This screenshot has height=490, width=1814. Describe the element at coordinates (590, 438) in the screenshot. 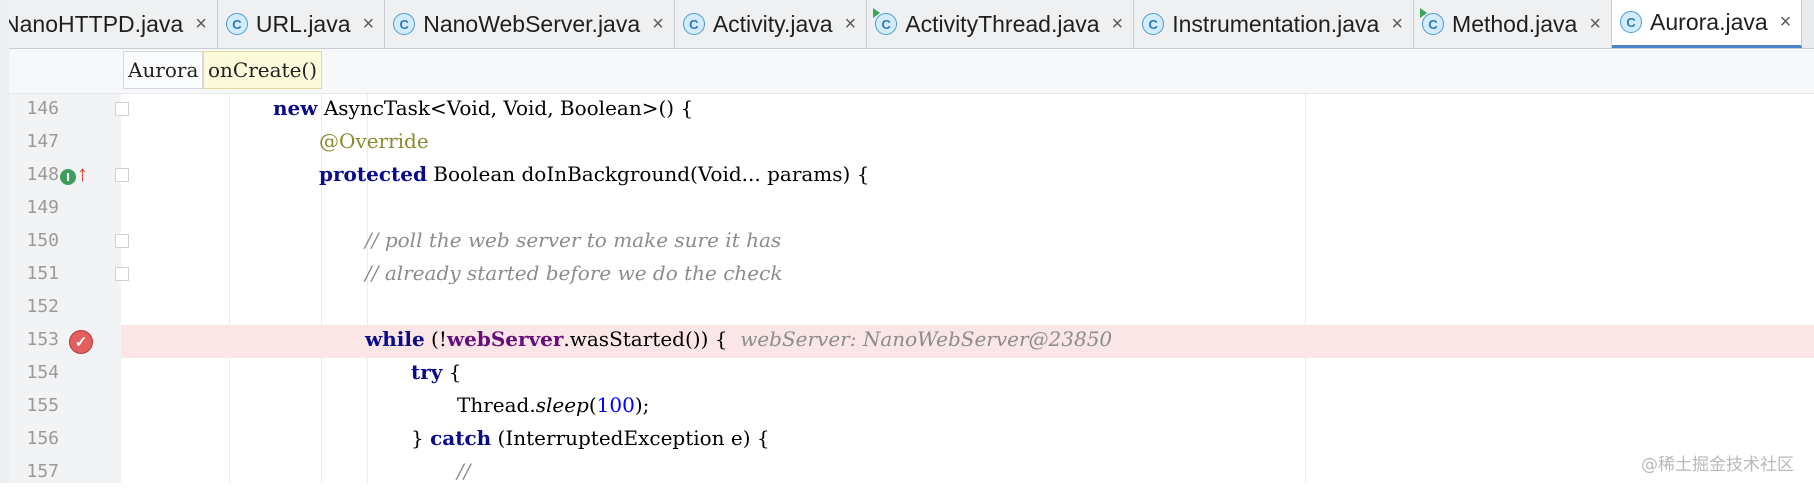

I see `code-text: } catch (InterruptedException e) {` at that location.